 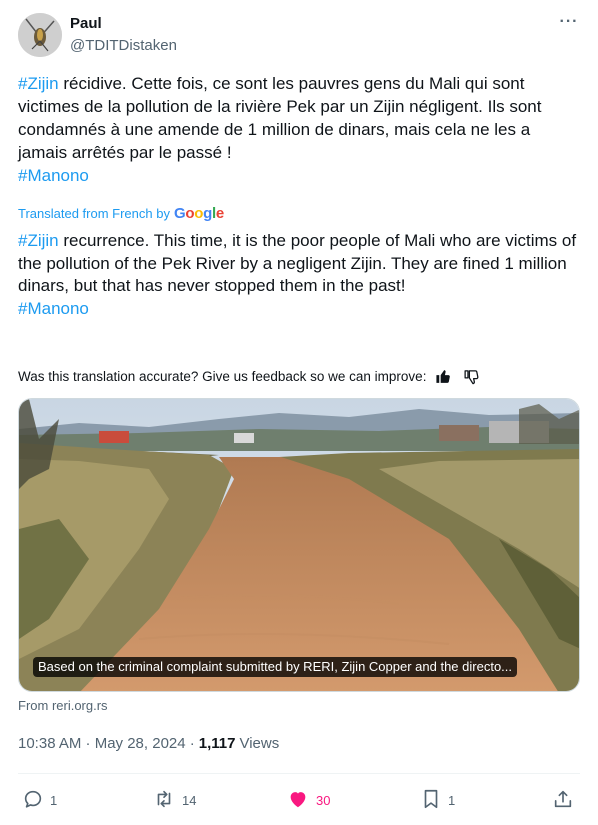 What do you see at coordinates (452, 800) in the screenshot?
I see `bookmark-count: 1` at bounding box center [452, 800].